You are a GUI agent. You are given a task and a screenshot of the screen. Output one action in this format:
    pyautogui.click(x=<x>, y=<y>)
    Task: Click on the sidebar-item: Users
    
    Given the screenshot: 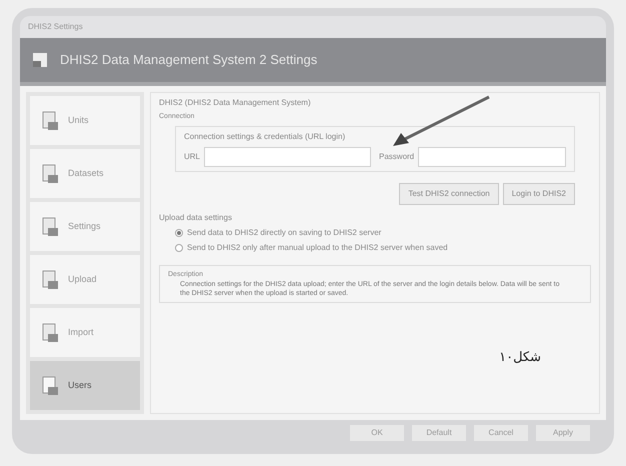 What is the action you would take?
    pyautogui.click(x=85, y=385)
    